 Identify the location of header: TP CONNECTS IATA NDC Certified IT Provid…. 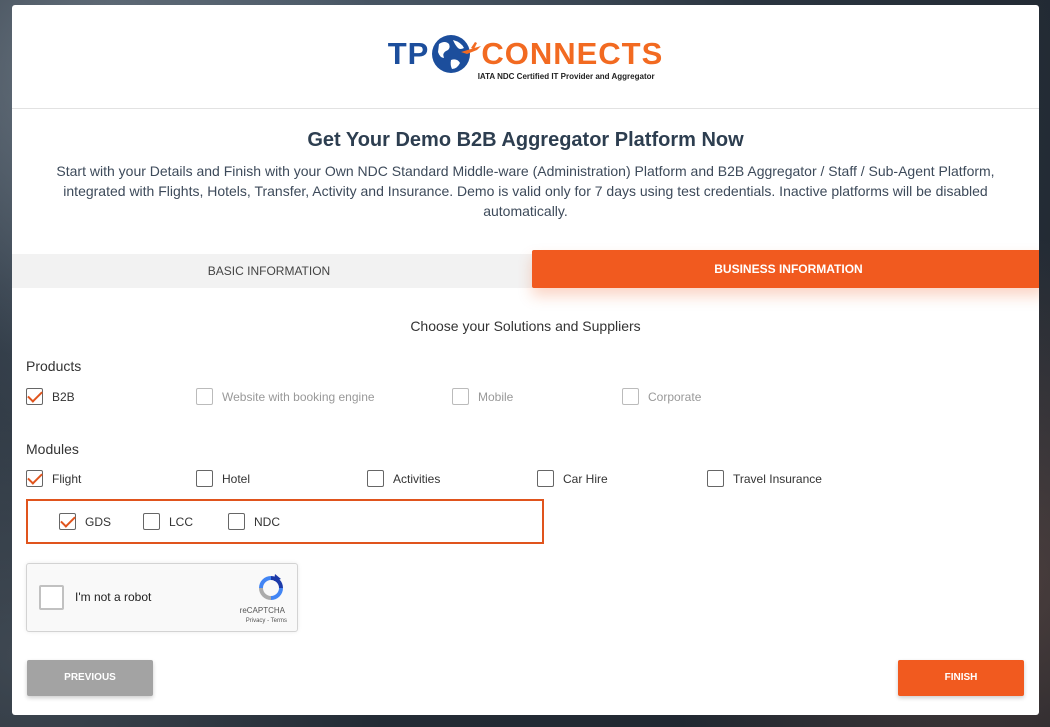
(525, 57).